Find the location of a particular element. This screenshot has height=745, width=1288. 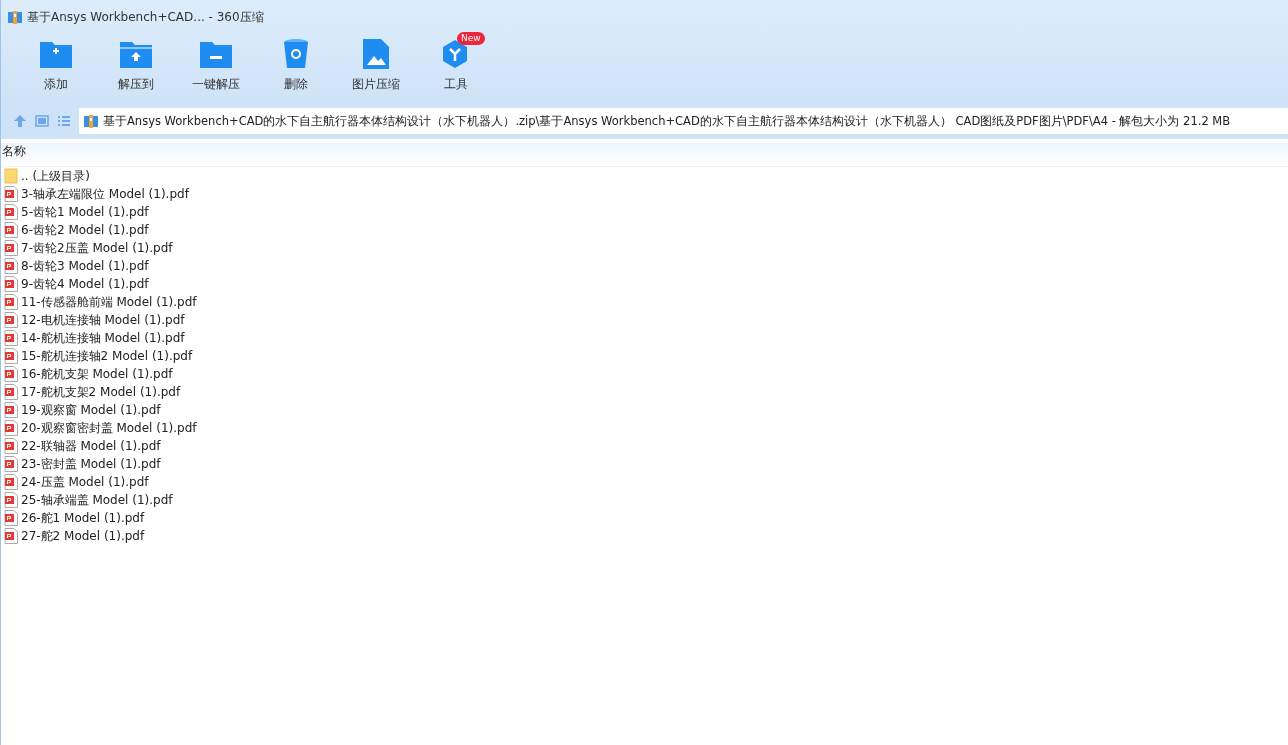

file-name: .. (上级目录) is located at coordinates (55, 176).